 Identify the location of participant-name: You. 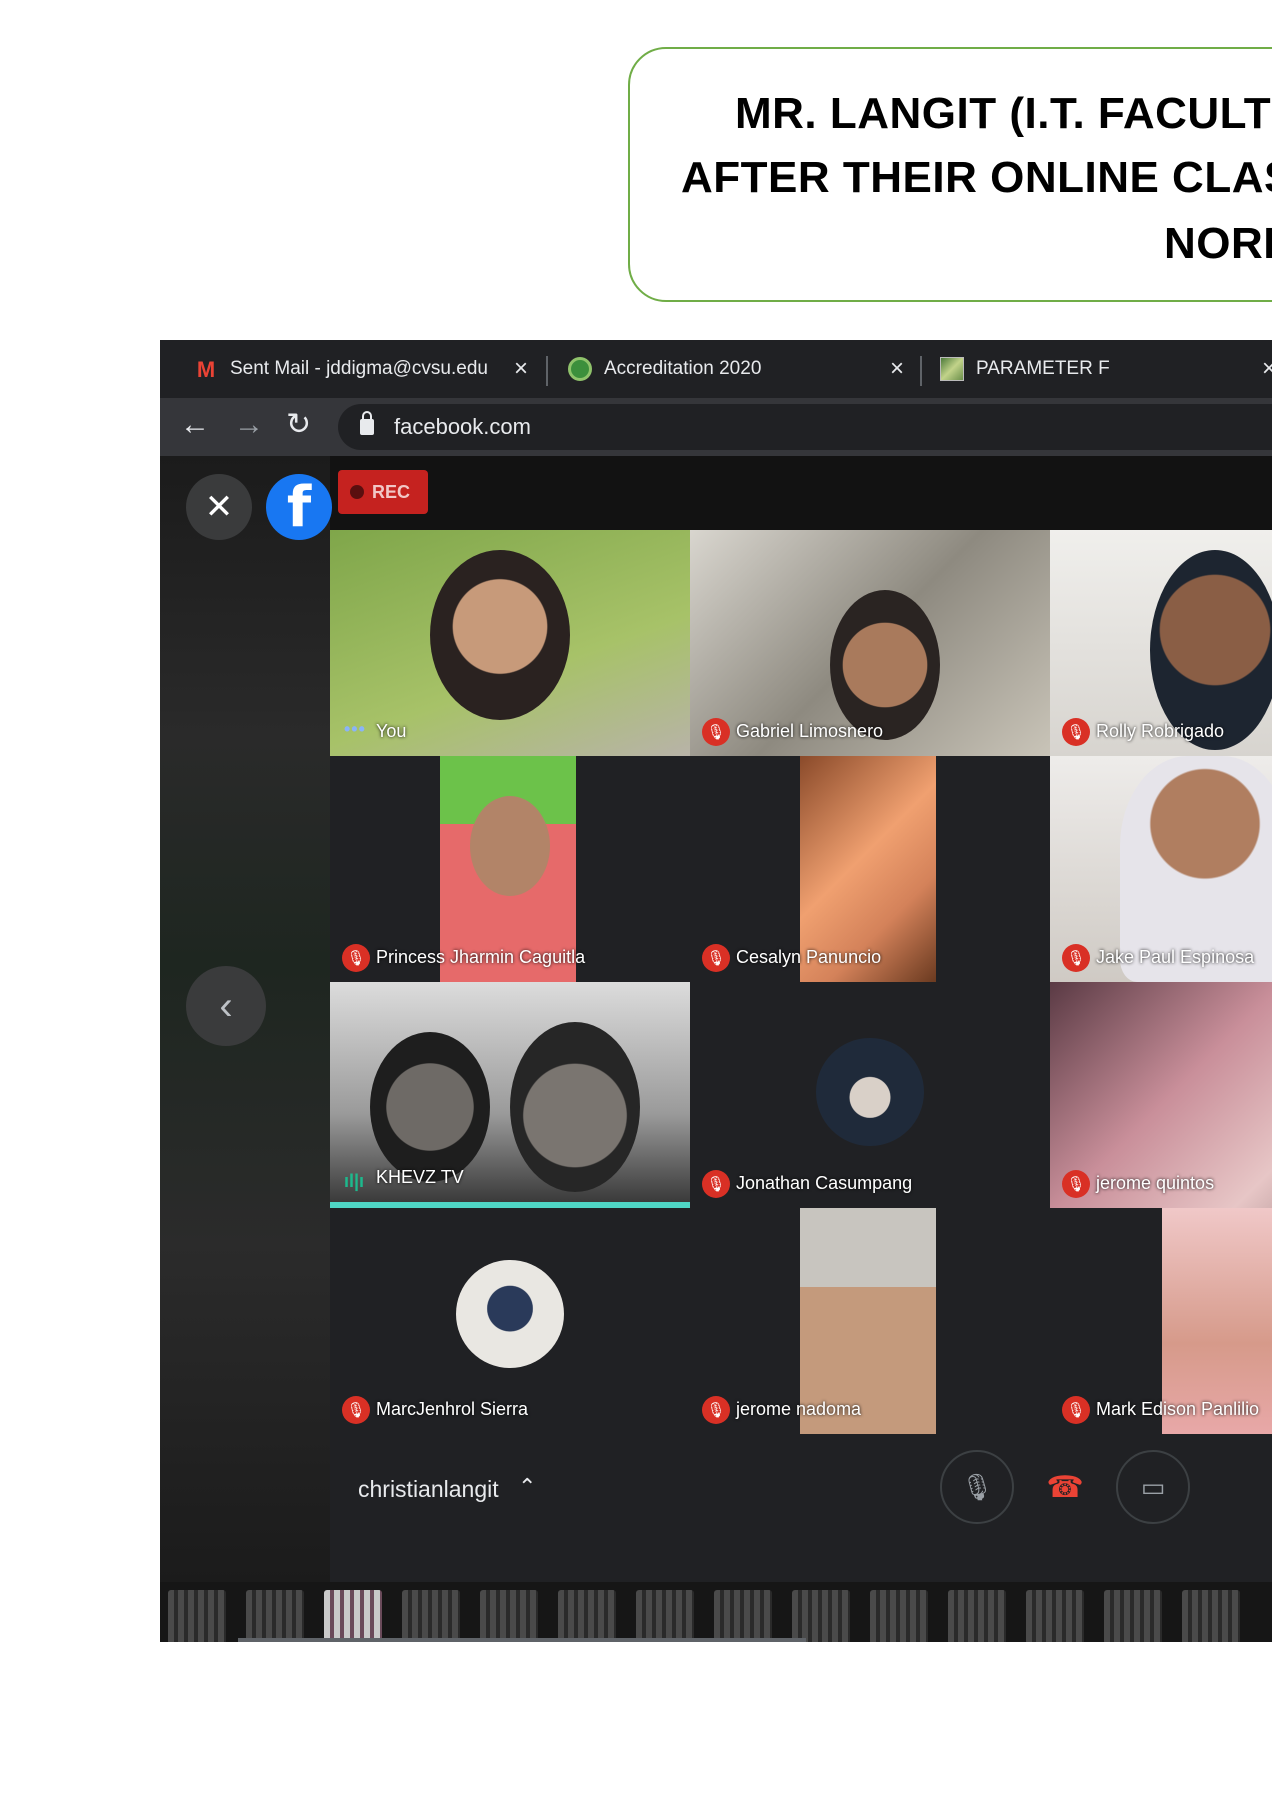
(391, 731).